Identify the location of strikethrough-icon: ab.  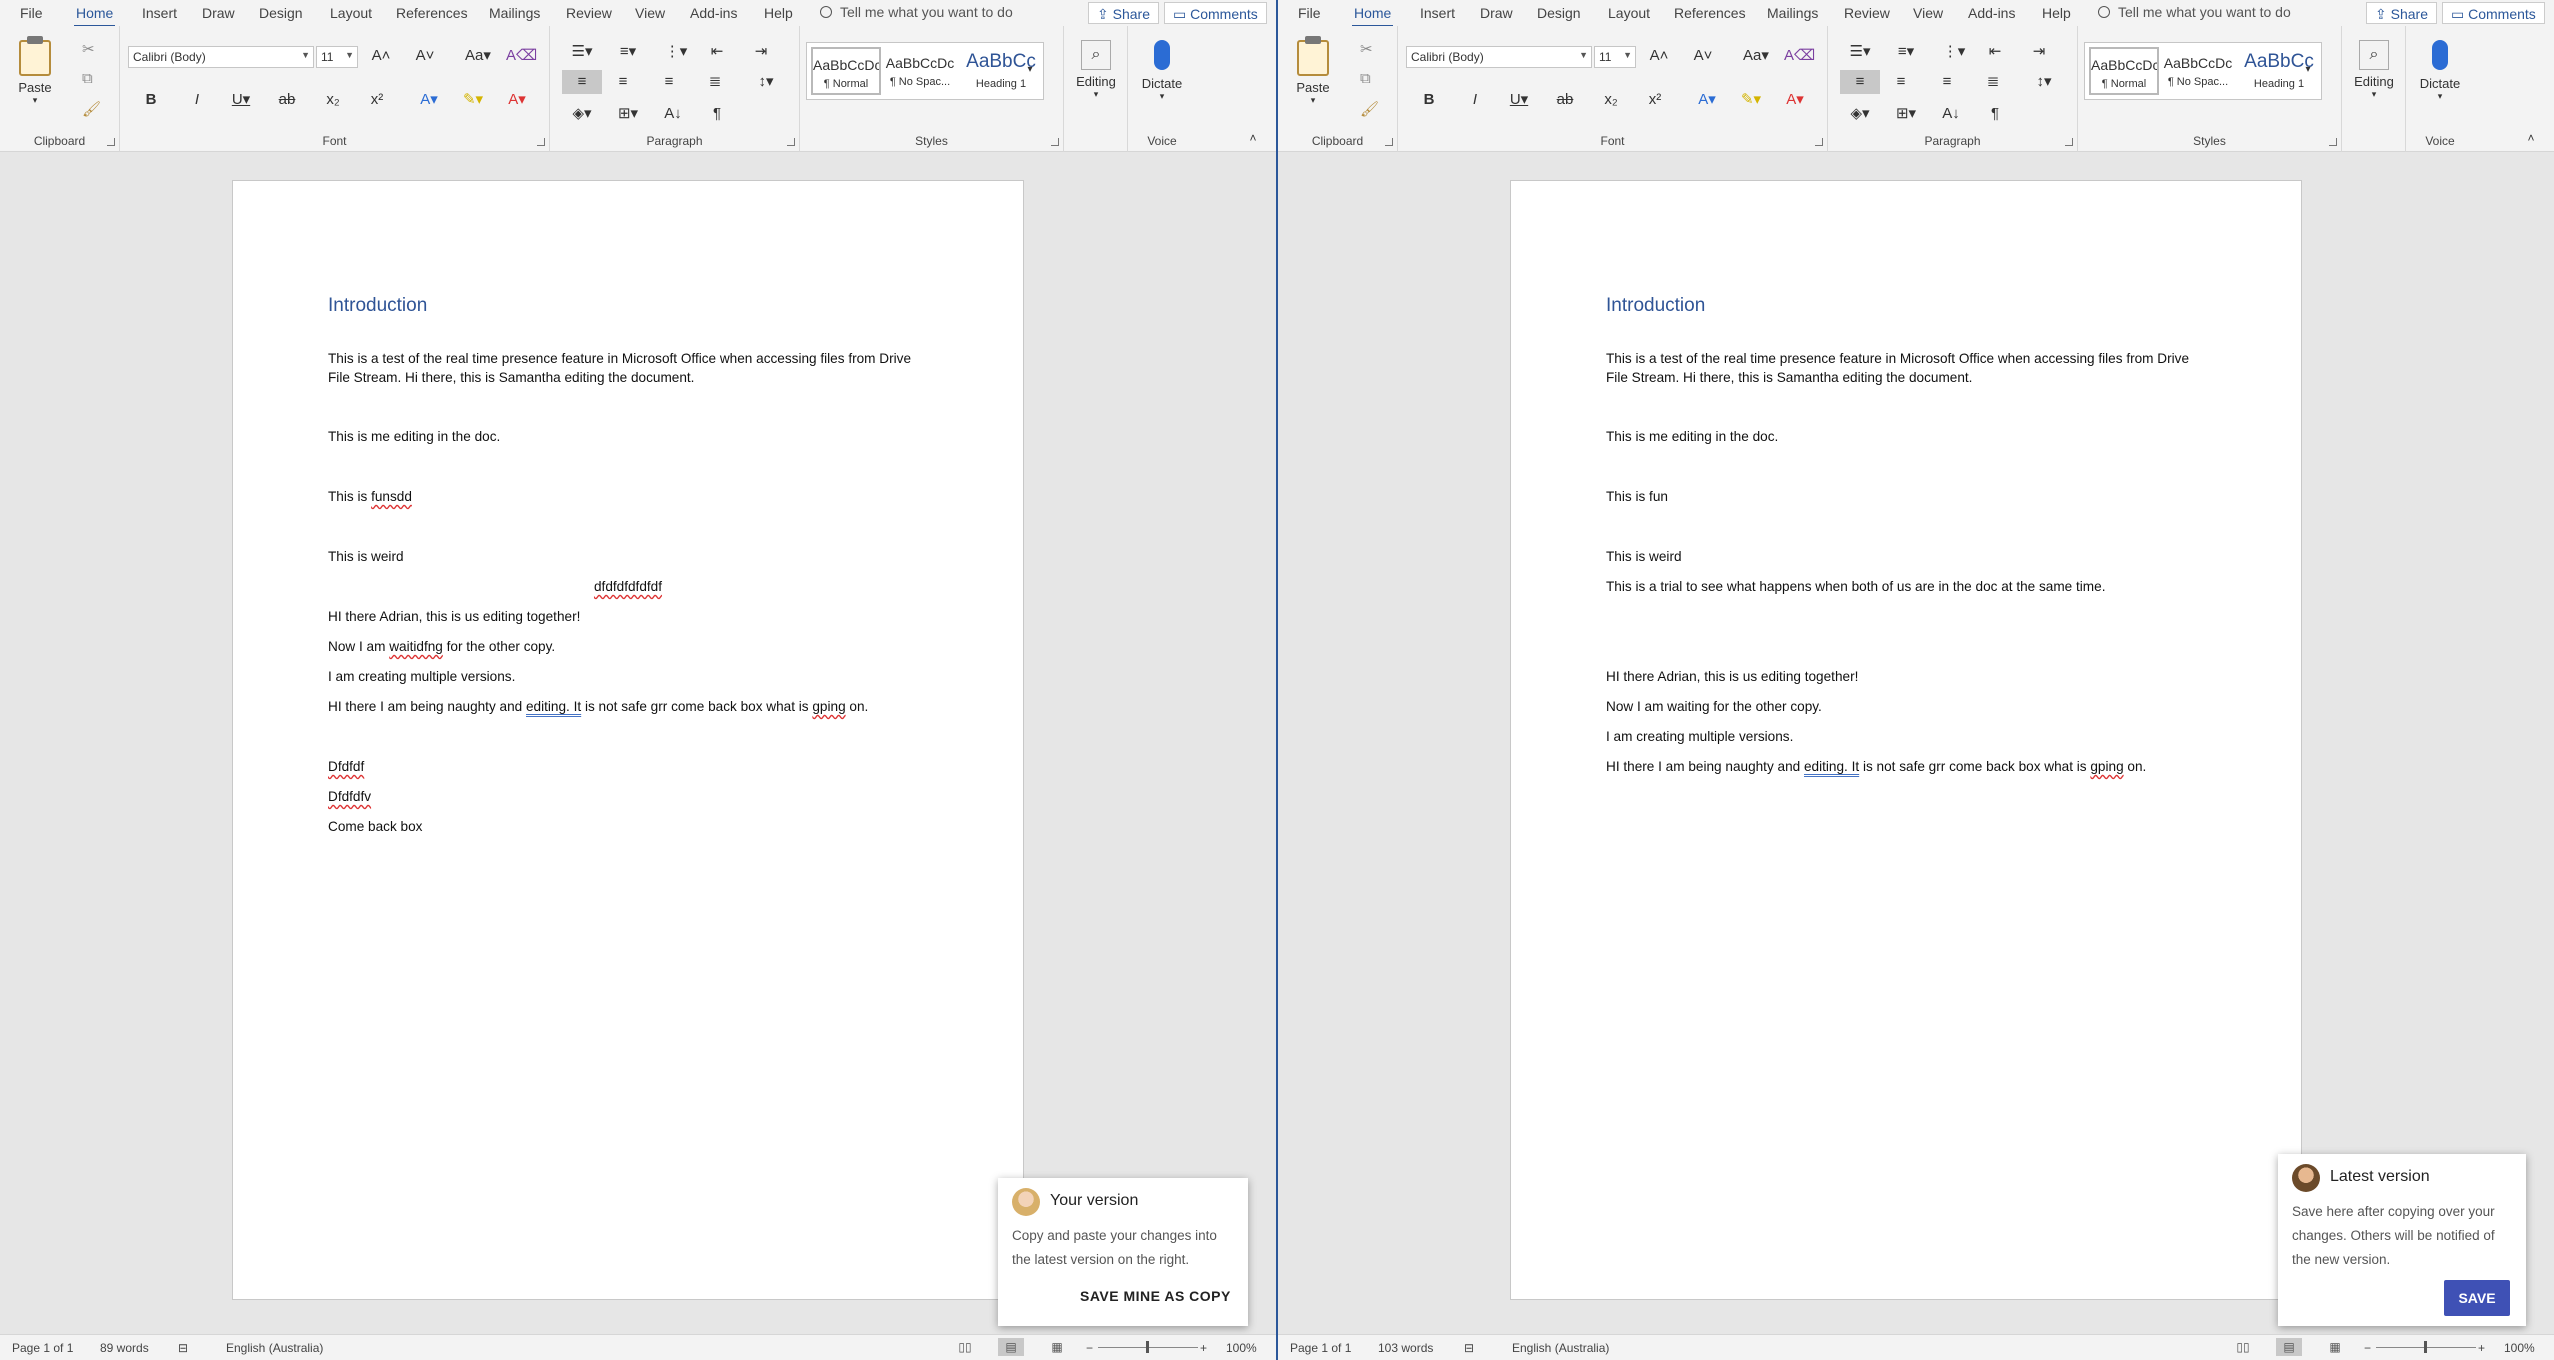
(1565, 100).